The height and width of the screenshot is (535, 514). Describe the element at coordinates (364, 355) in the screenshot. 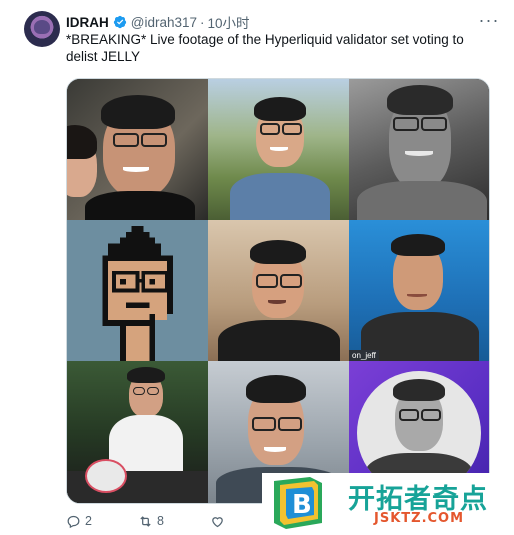

I see `video-call-name-label: on_jeff` at that location.